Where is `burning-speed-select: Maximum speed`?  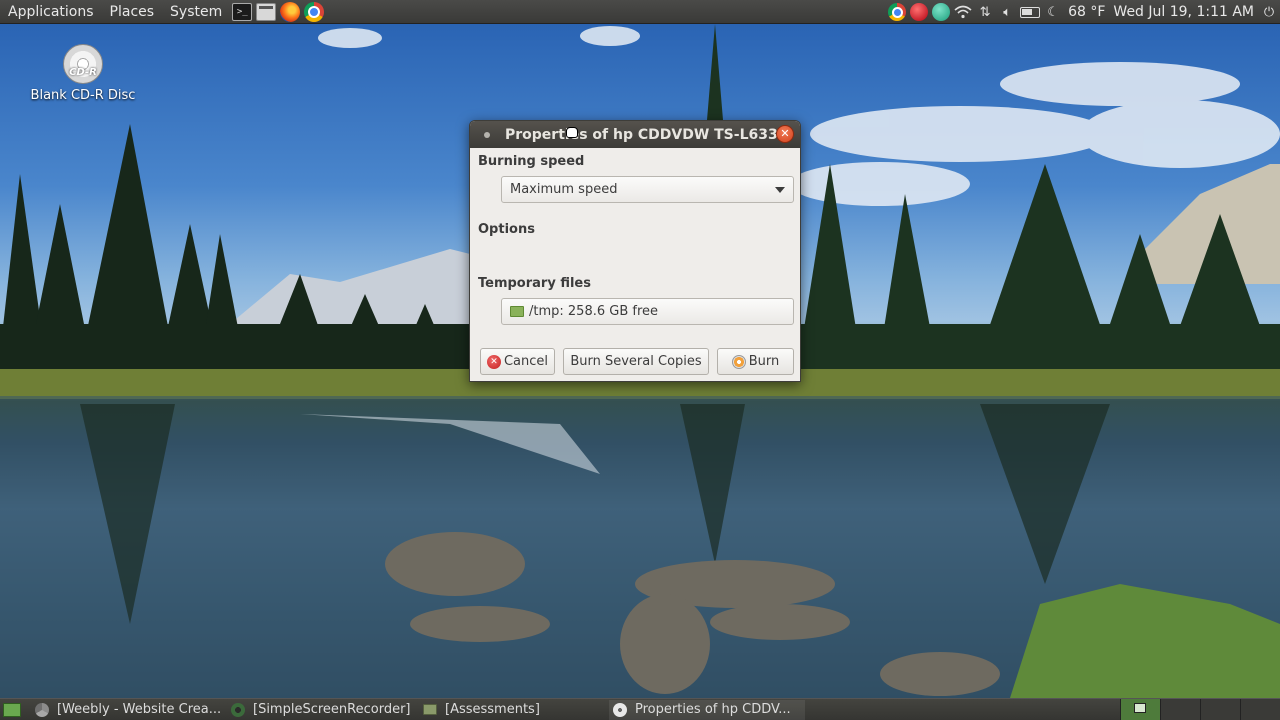 burning-speed-select: Maximum speed is located at coordinates (647, 189).